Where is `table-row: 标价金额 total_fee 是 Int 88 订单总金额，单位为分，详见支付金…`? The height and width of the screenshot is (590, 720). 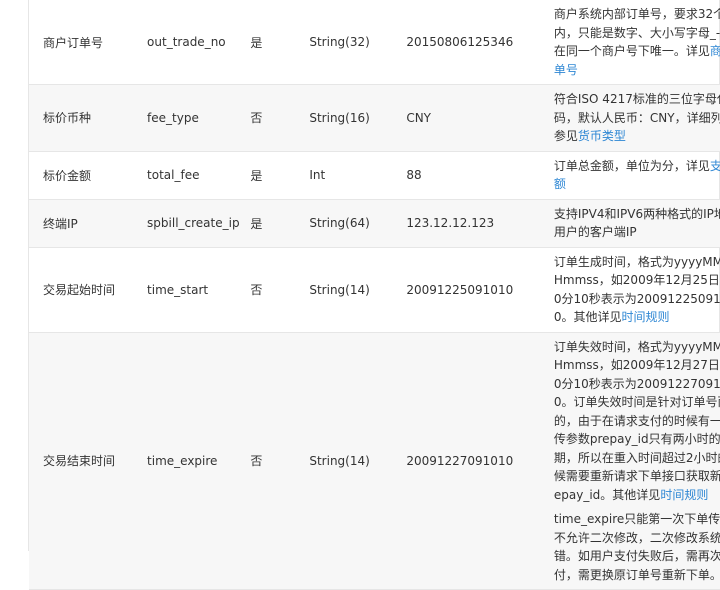 table-row: 标价金额 total_fee 是 Int 88 订单总金额，单位为分，详见支付金… is located at coordinates (374, 175).